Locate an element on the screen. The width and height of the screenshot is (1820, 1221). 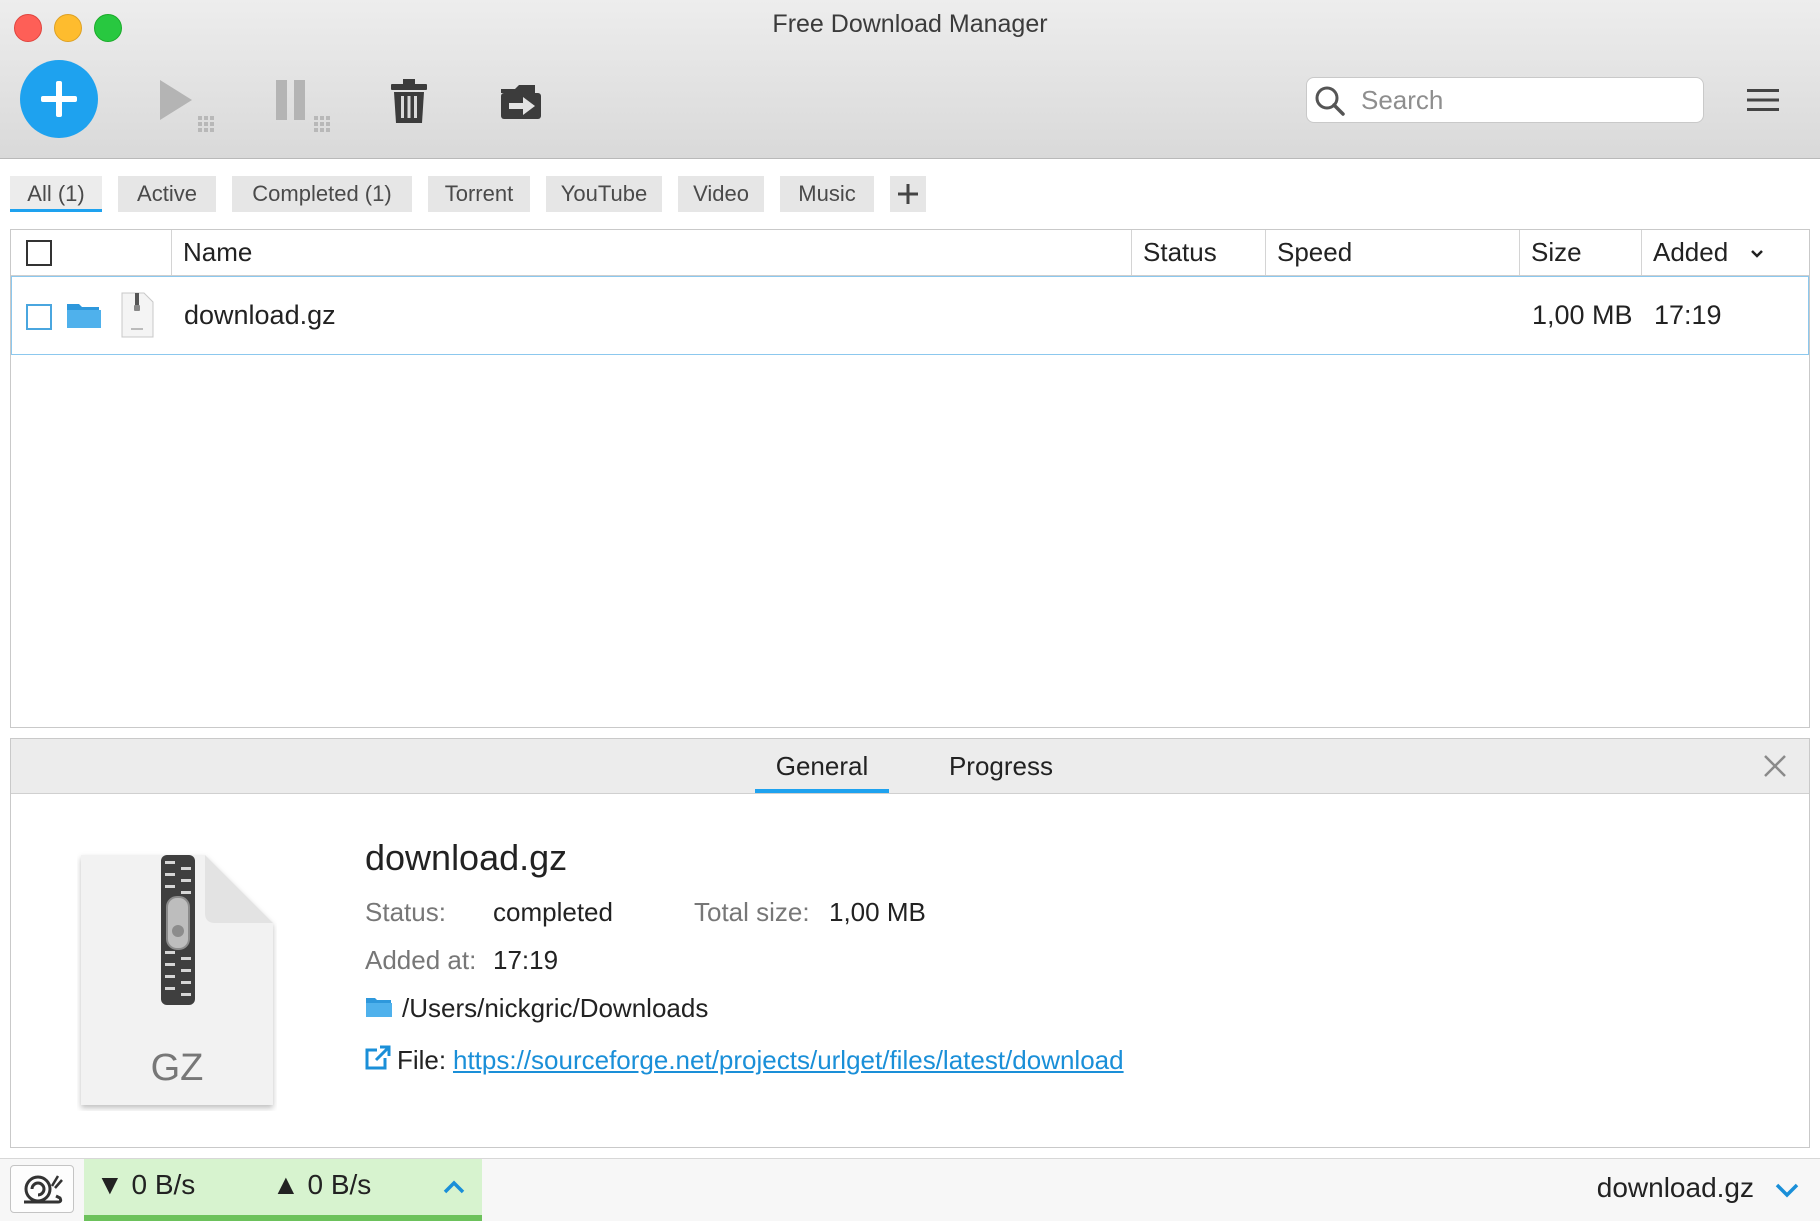
file-type-label: GZ is located at coordinates (177, 1068).